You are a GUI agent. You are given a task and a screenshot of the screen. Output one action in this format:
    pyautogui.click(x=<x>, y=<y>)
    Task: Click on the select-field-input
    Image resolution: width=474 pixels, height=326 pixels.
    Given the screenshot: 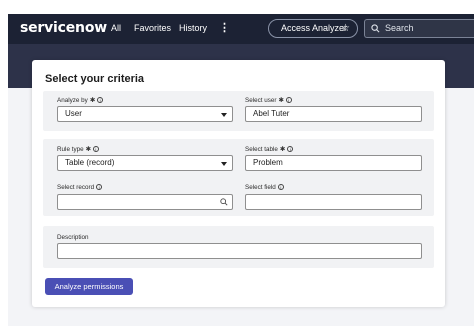 What is the action you would take?
    pyautogui.click(x=333, y=202)
    